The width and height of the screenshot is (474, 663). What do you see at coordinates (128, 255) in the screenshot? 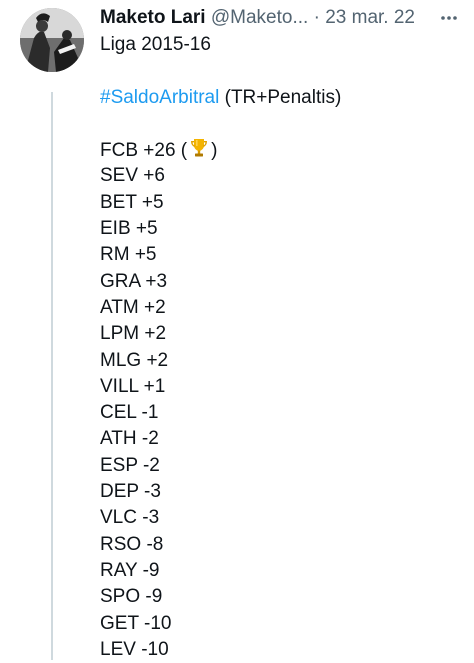
I see `standing-row: RM +5` at bounding box center [128, 255].